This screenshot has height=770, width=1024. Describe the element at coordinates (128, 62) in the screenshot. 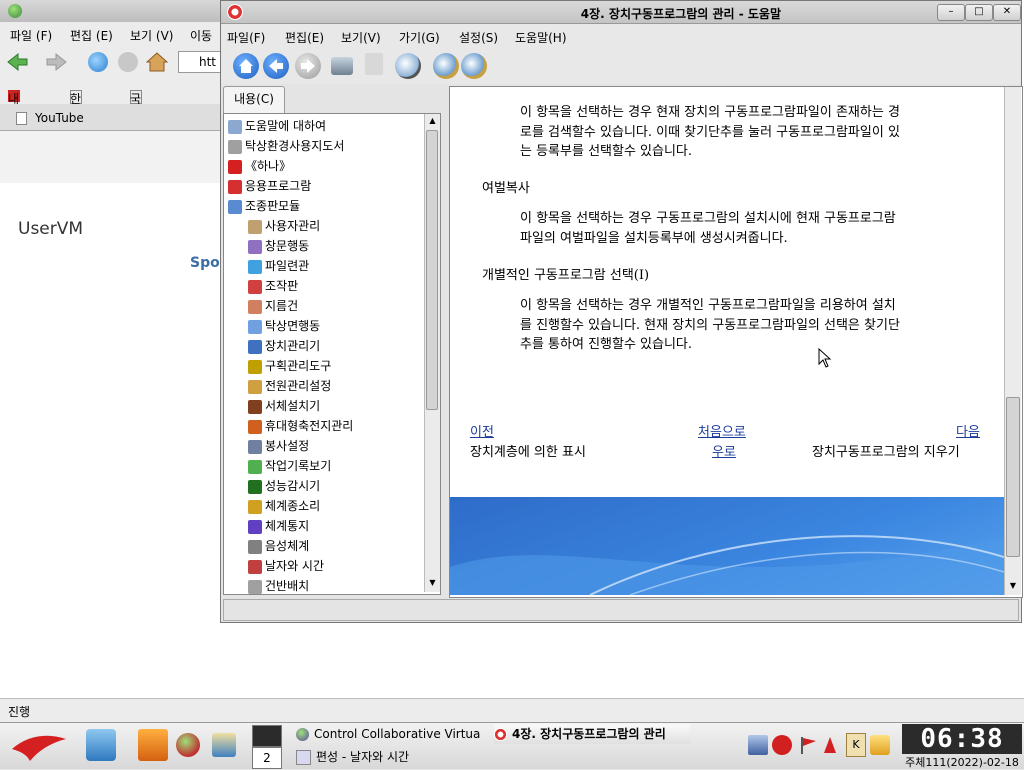

I see `stop-icon` at that location.